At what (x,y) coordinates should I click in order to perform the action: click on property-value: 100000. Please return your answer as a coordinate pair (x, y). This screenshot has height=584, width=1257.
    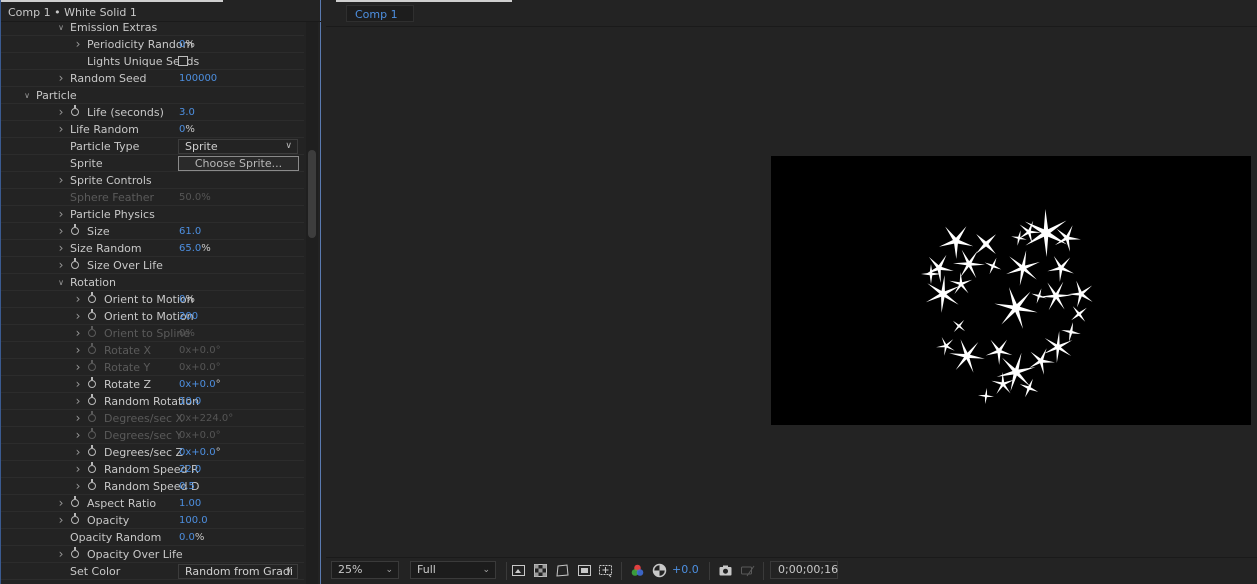
    Looking at the image, I should click on (198, 78).